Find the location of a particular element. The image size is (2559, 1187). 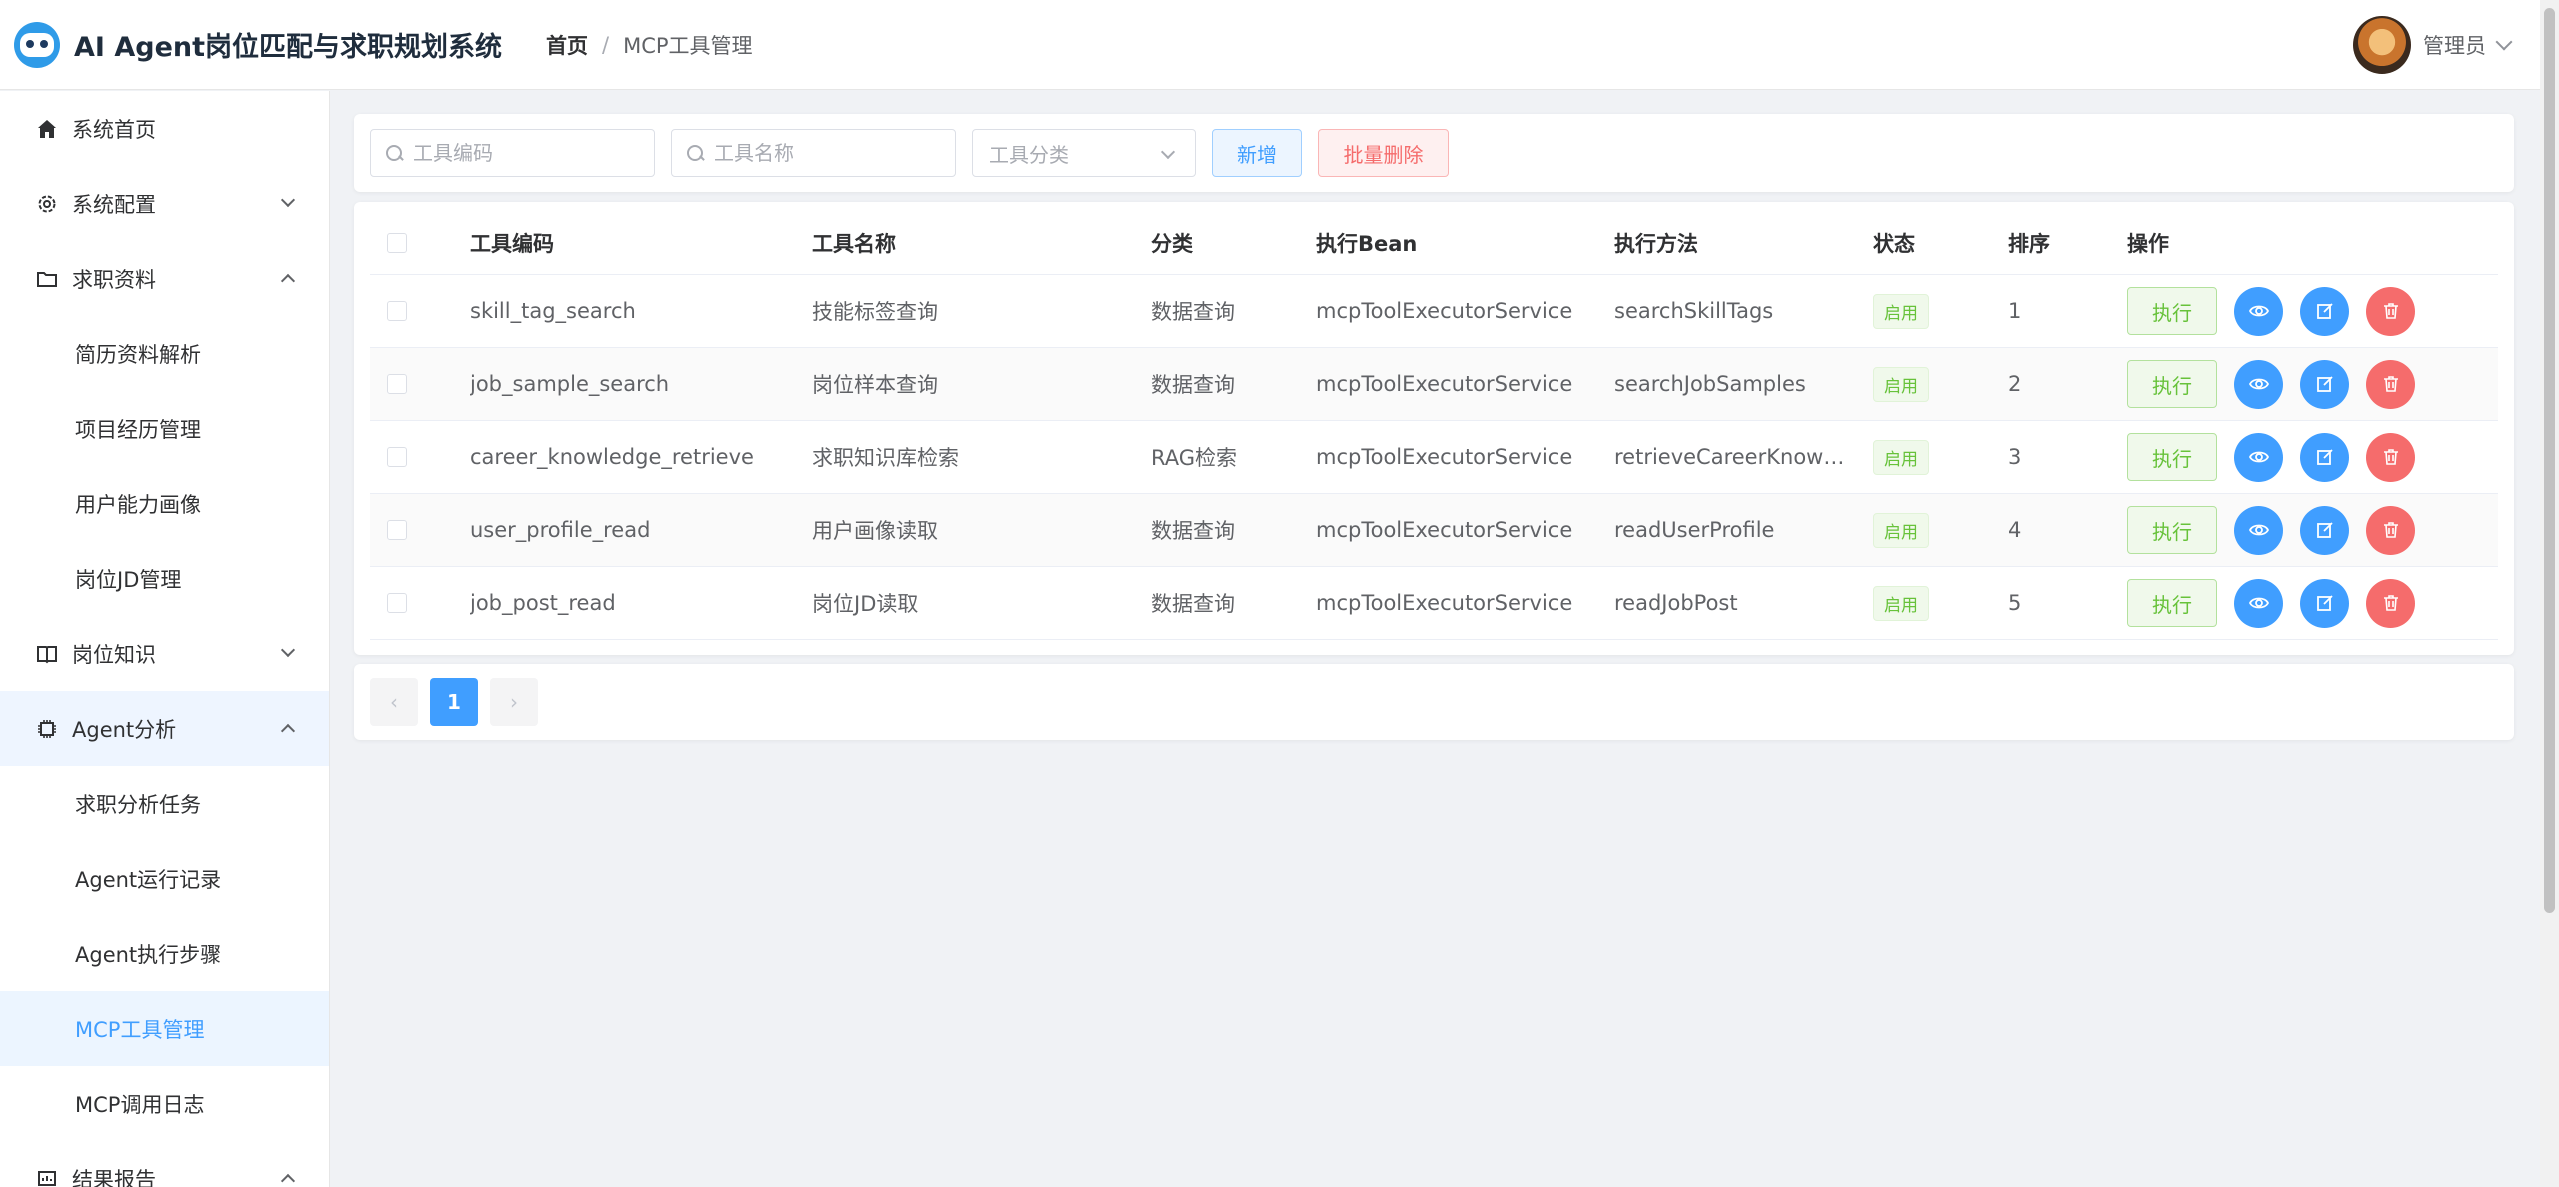

sidebar-subitem-mcp-tools: MCP工具管理 is located at coordinates (164, 1028).